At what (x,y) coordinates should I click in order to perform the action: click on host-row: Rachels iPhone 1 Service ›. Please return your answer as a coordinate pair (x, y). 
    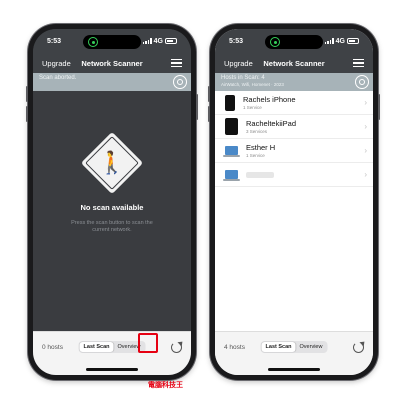
    Looking at the image, I should click on (294, 103).